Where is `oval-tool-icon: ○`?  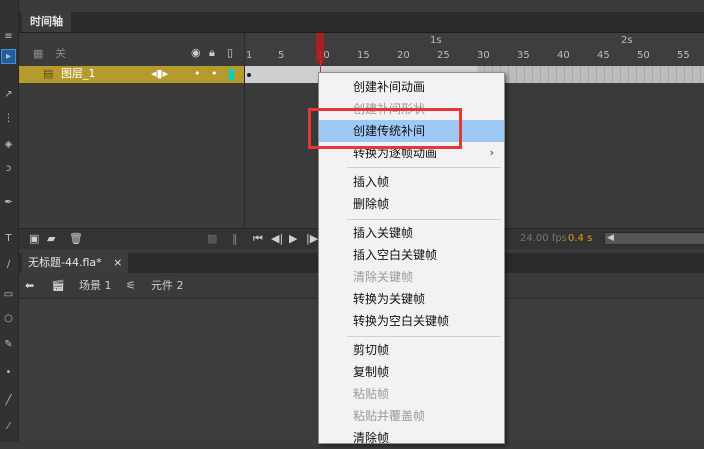 oval-tool-icon: ○ is located at coordinates (8, 318).